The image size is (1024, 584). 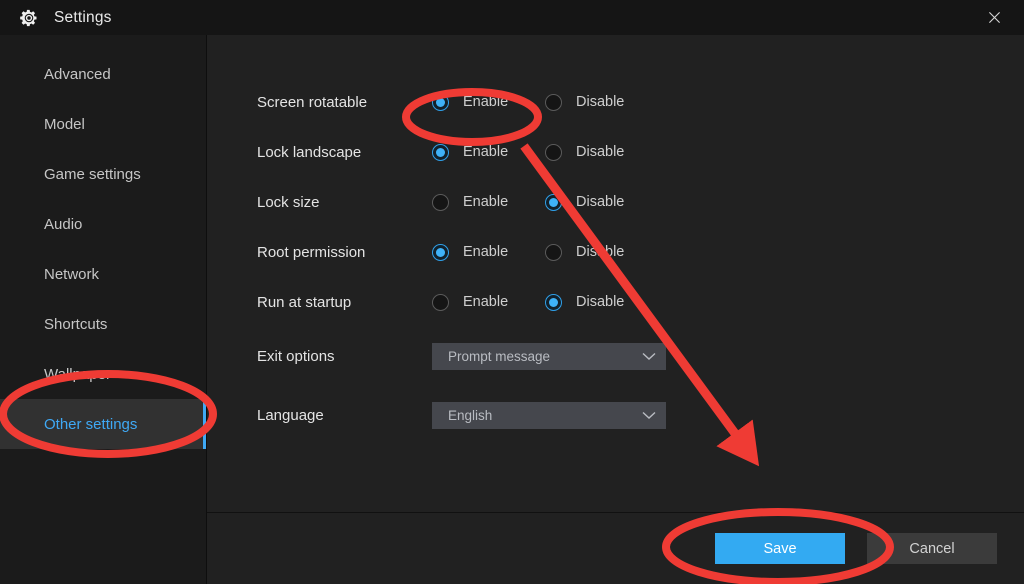 I want to click on sidebar-item-label: Wallpaper, so click(x=77, y=374).